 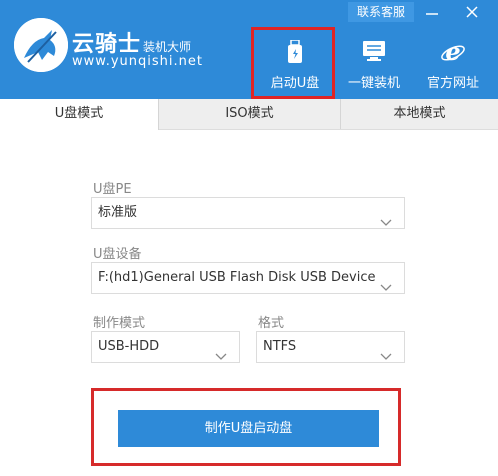 I want to click on app-logo-icon, so click(x=41, y=45).